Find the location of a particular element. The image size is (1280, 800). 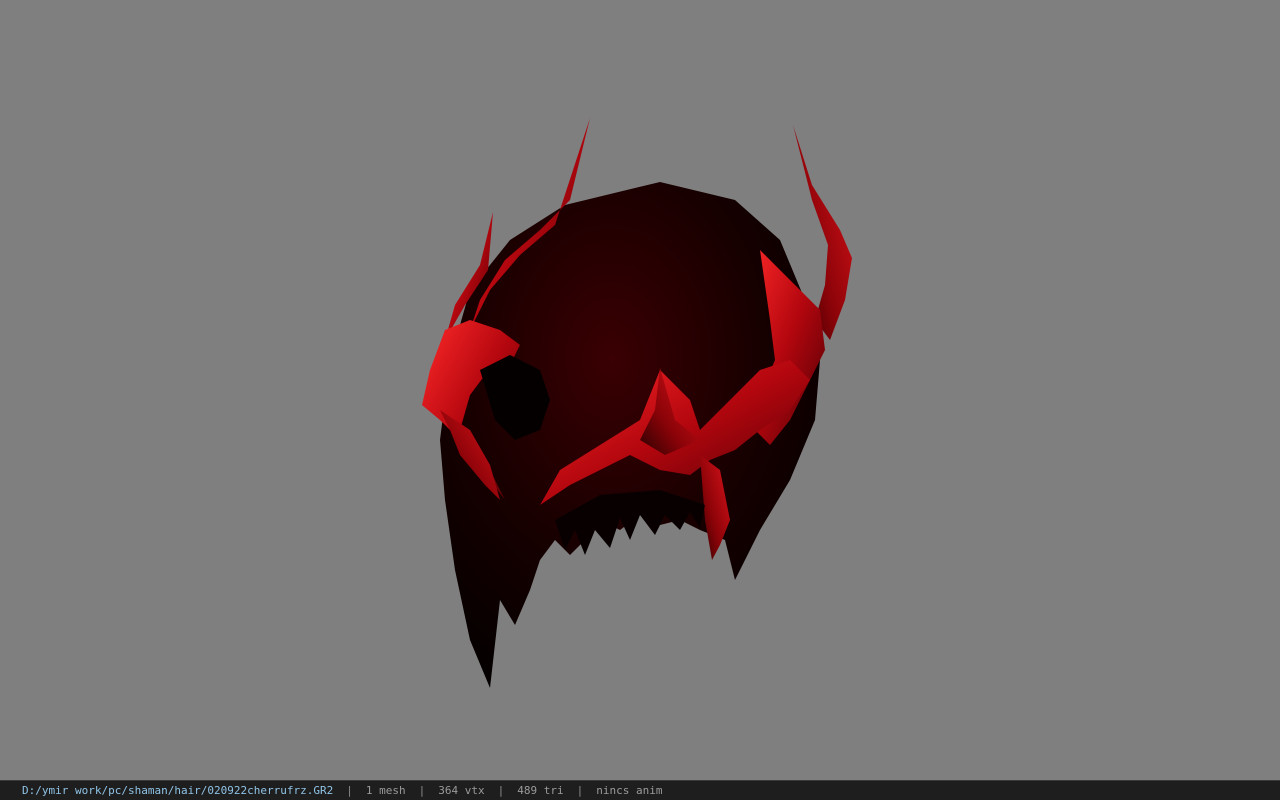

triangle-count-label: 489 tri is located at coordinates (540, 790).